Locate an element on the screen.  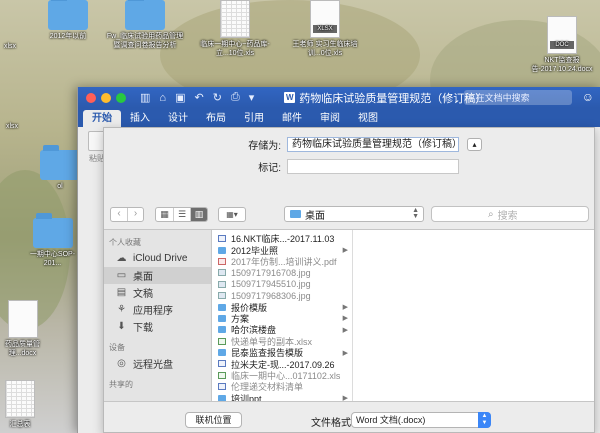
desktop-file-label: xlsx is located at coordinates (12, 126).